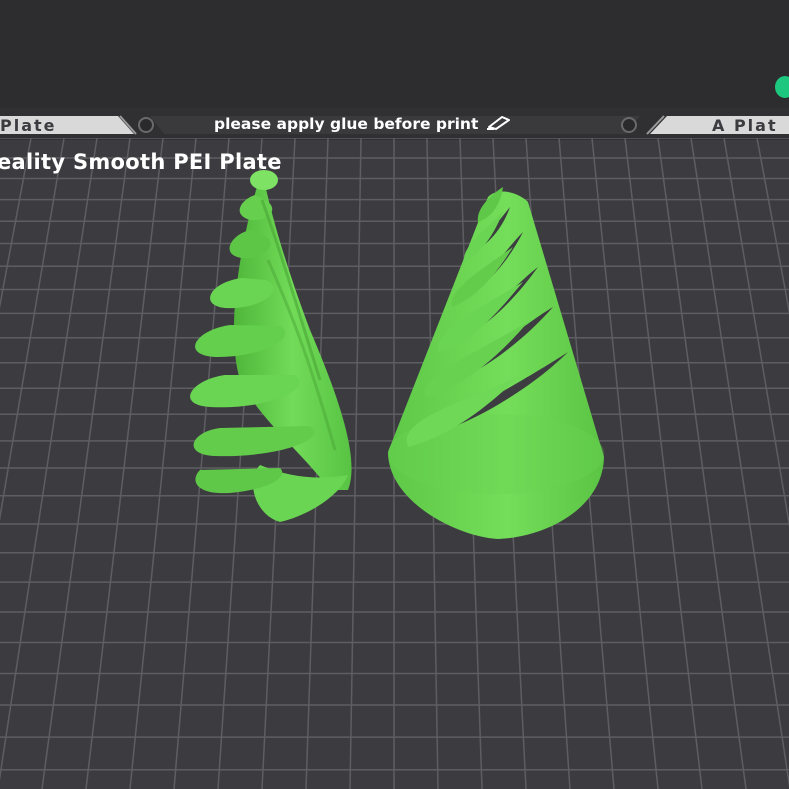 This screenshot has height=789, width=789. What do you see at coordinates (745, 125) in the screenshot?
I see `plate-tab-right: A Plat` at bounding box center [745, 125].